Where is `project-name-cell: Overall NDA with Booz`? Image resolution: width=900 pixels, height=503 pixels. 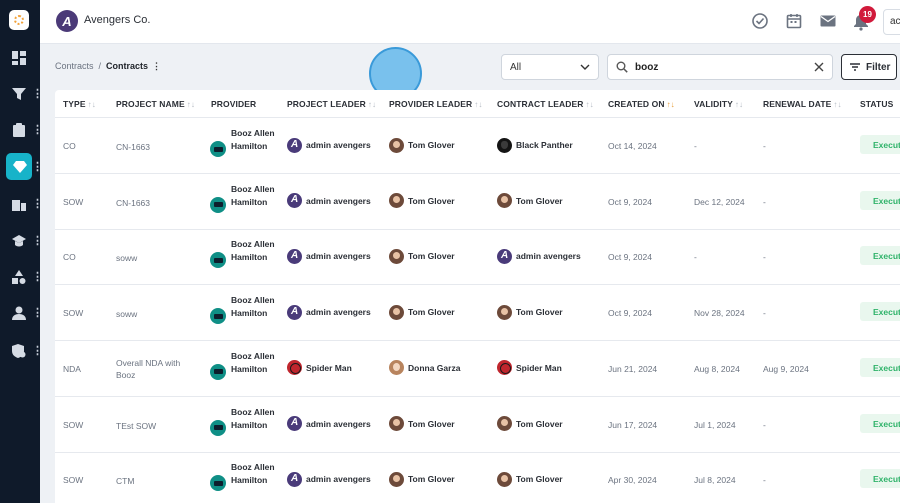
project-name-cell: Overall NDA with Booz is located at coordinates (156, 369).